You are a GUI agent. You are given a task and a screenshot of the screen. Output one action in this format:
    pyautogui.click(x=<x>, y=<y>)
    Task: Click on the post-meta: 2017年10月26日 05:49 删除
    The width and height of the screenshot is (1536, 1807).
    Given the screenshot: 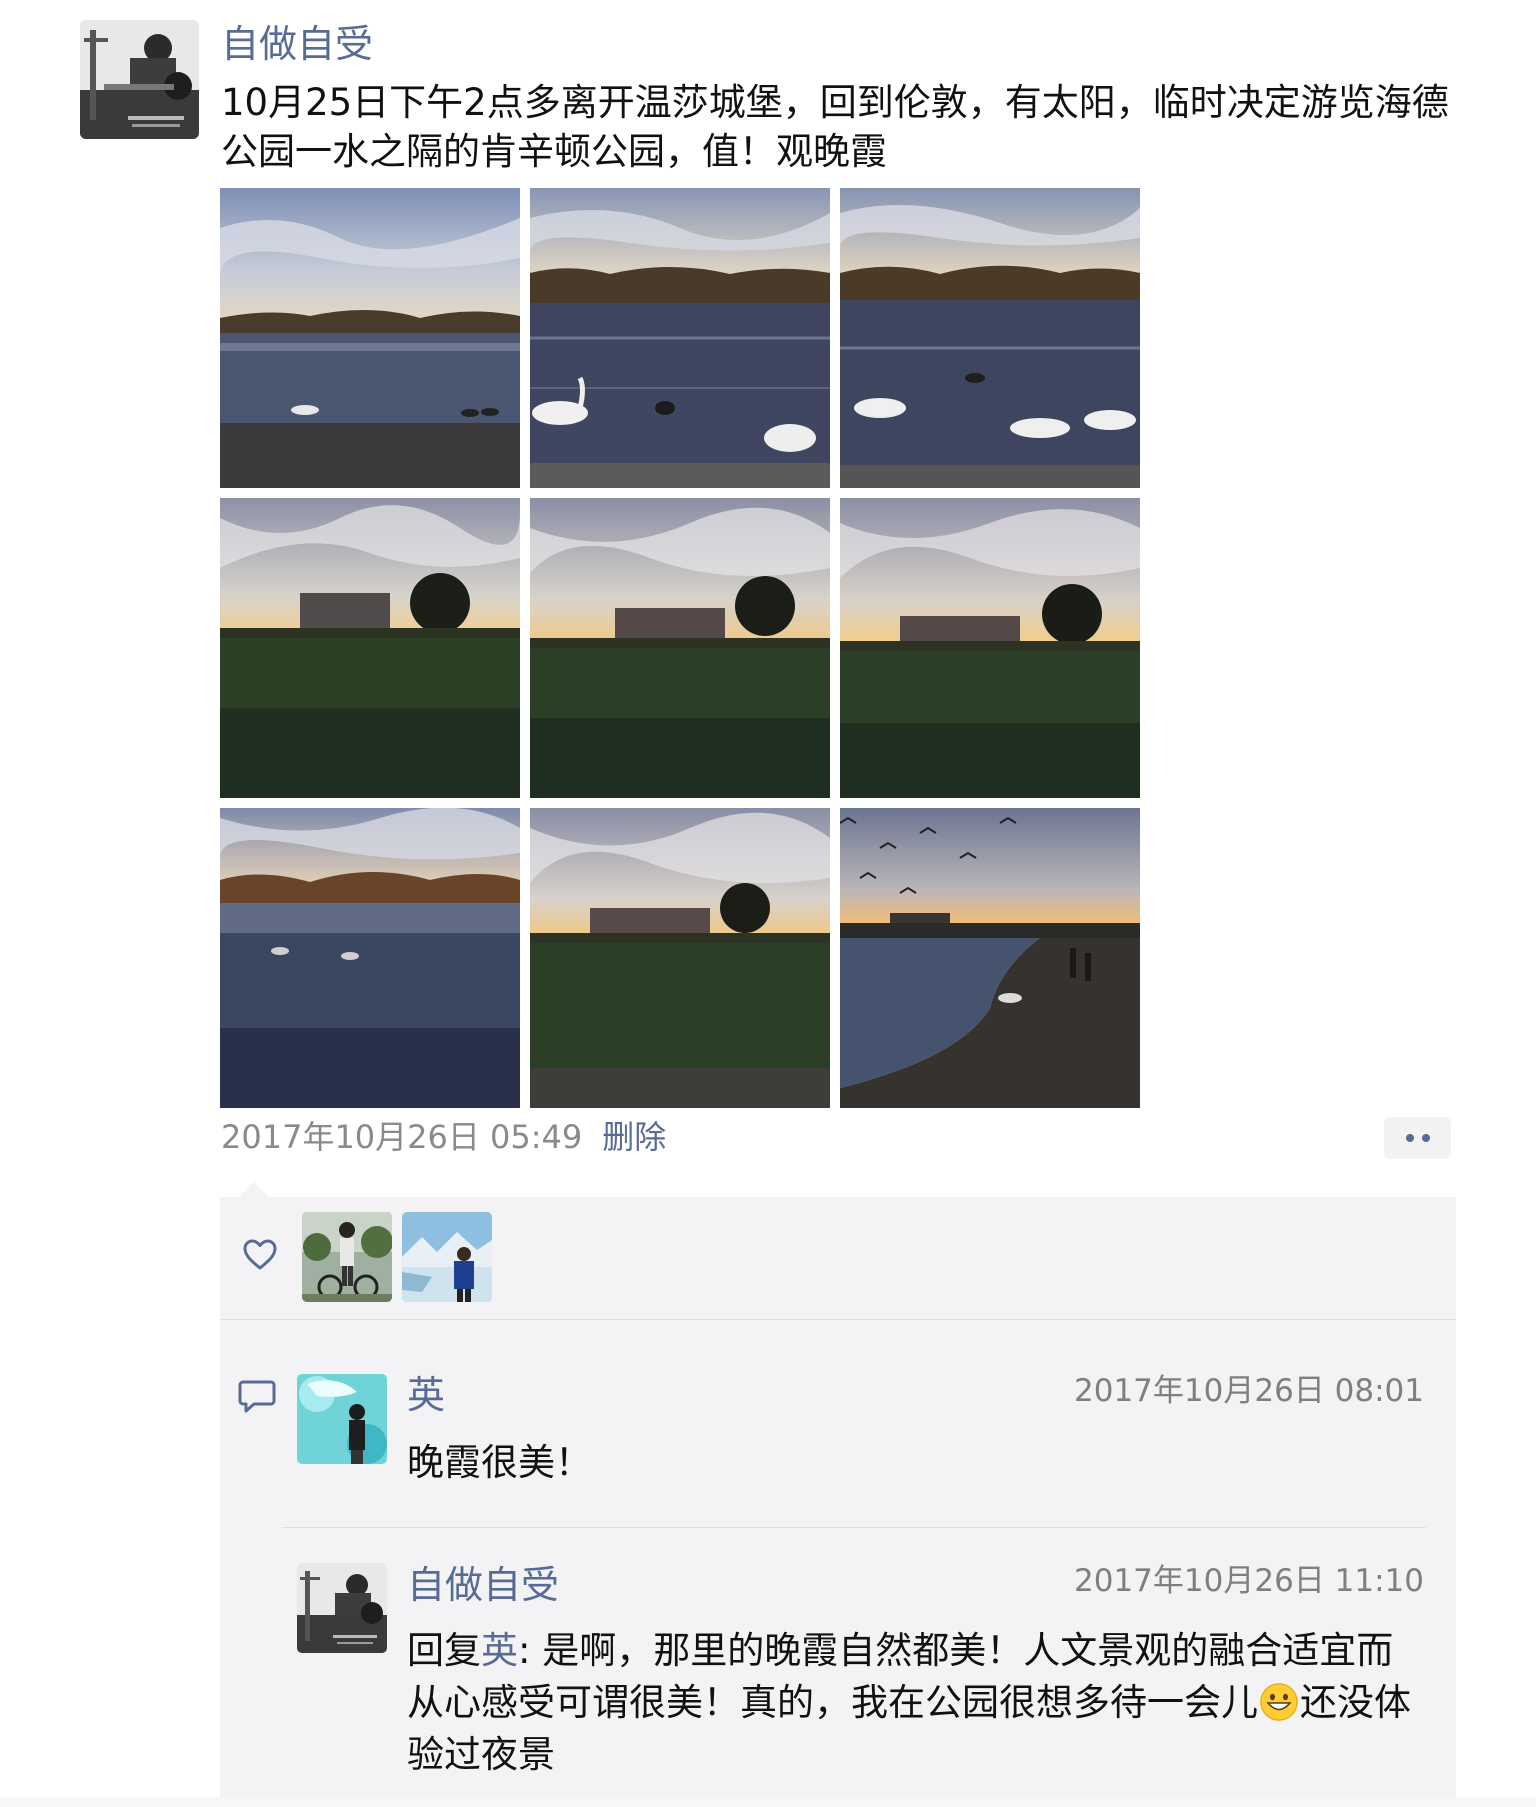 What is the action you would take?
    pyautogui.click(x=443, y=1137)
    